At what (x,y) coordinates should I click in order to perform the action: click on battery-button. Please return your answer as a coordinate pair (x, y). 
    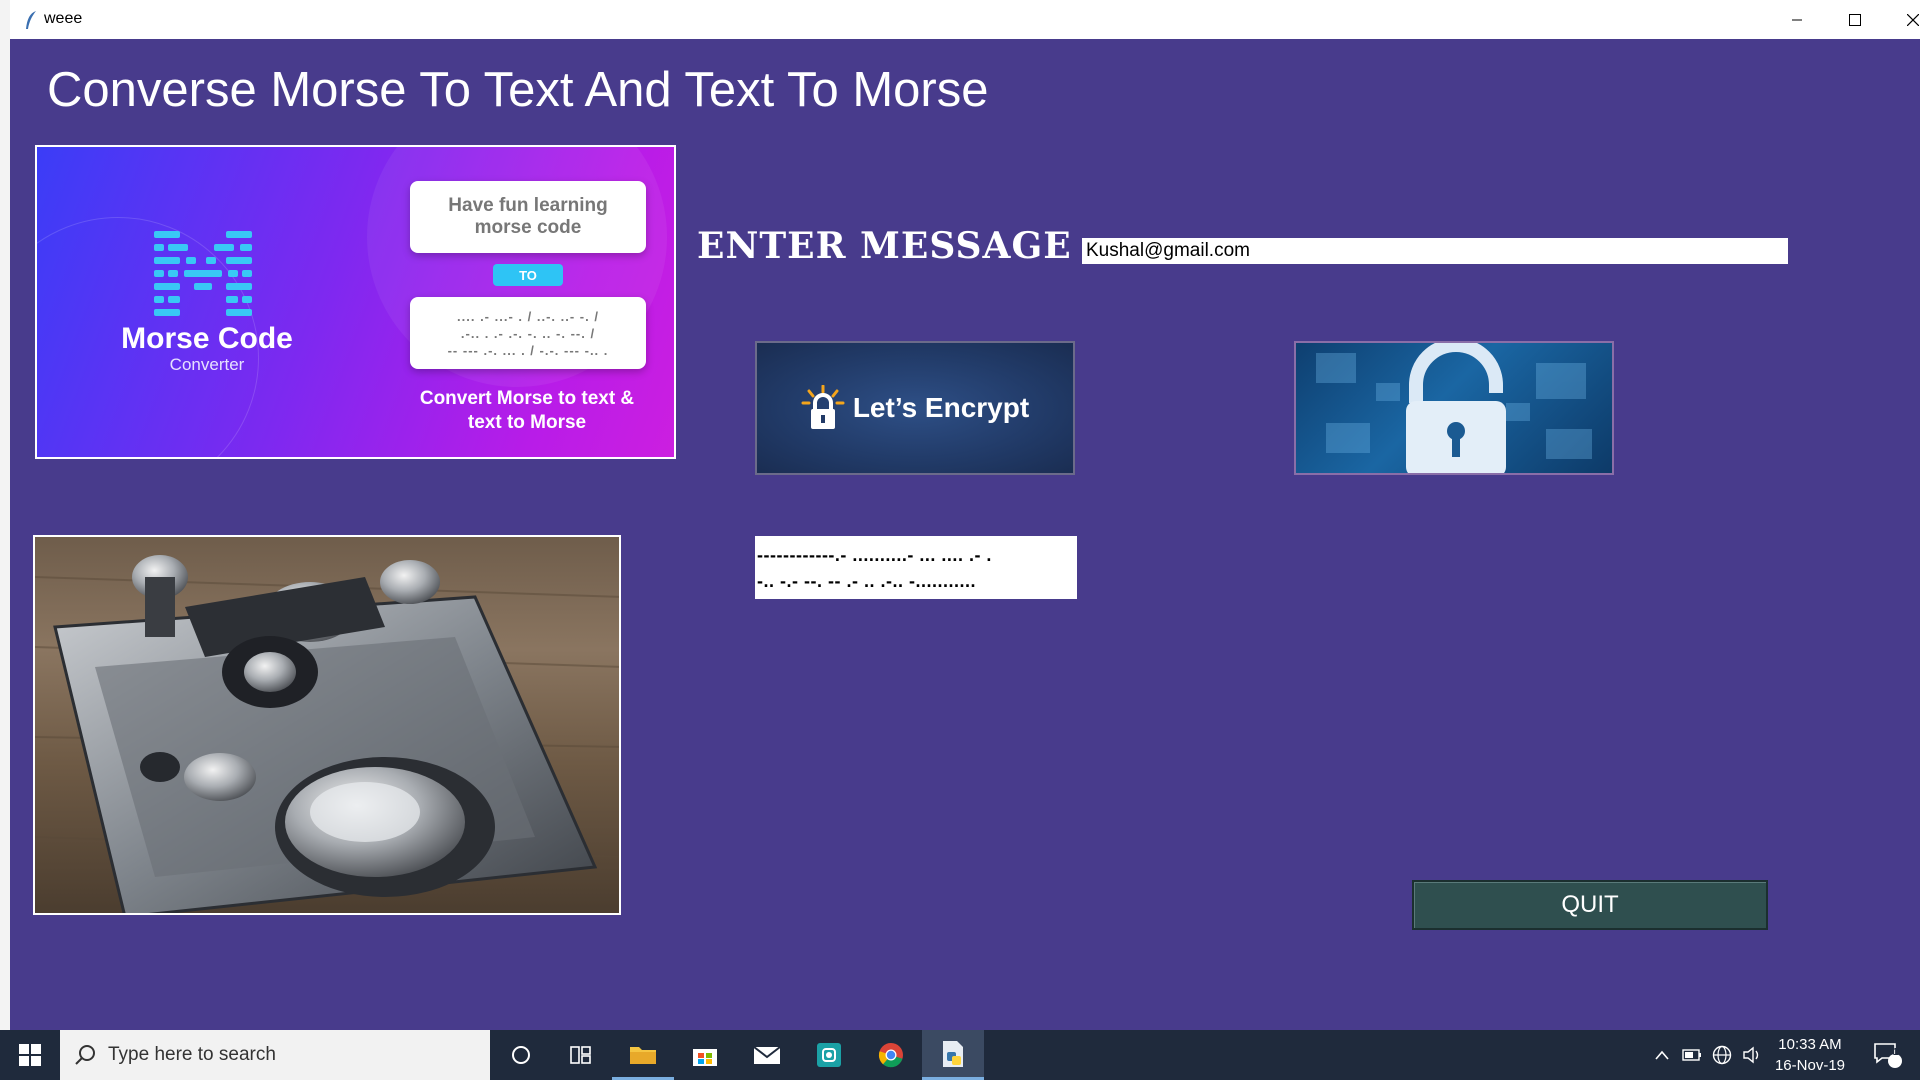
    Looking at the image, I should click on (1692, 1055).